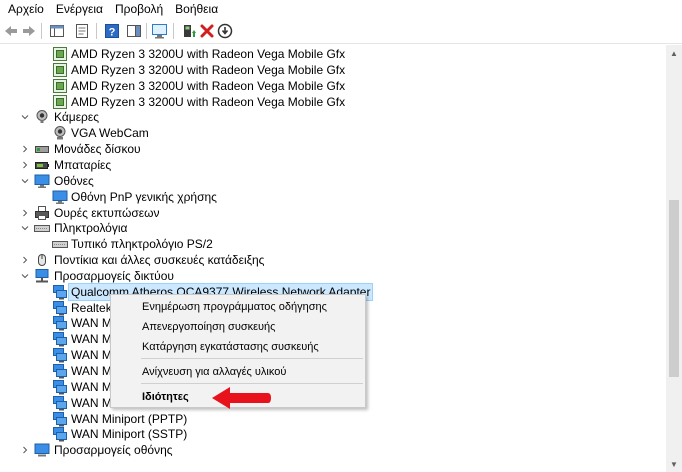  I want to click on update-driver-toolbar-button, so click(189, 31).